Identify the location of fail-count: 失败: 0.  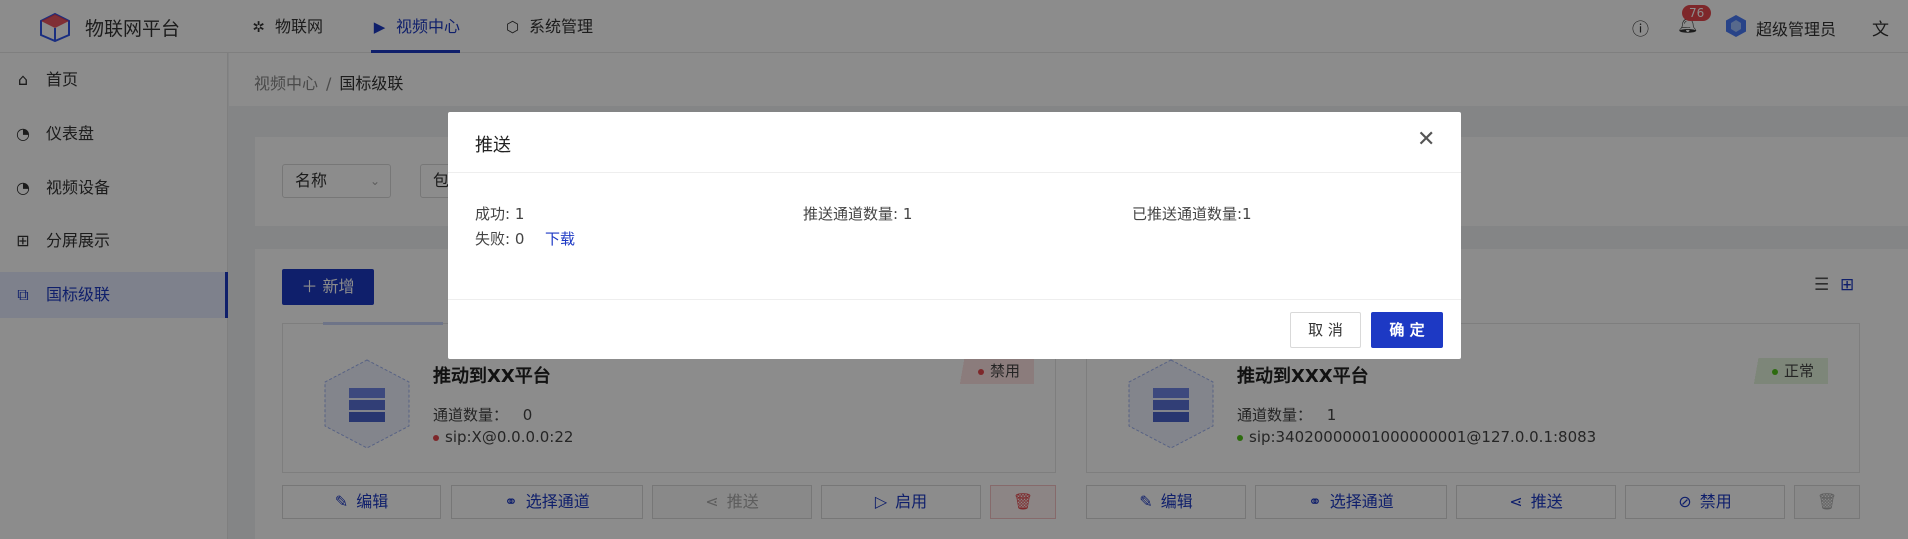
(500, 239).